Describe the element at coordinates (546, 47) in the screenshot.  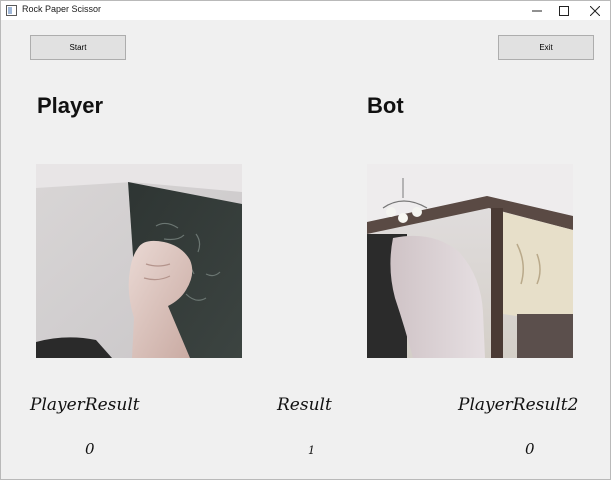
I see `exit-button: Exit` at that location.